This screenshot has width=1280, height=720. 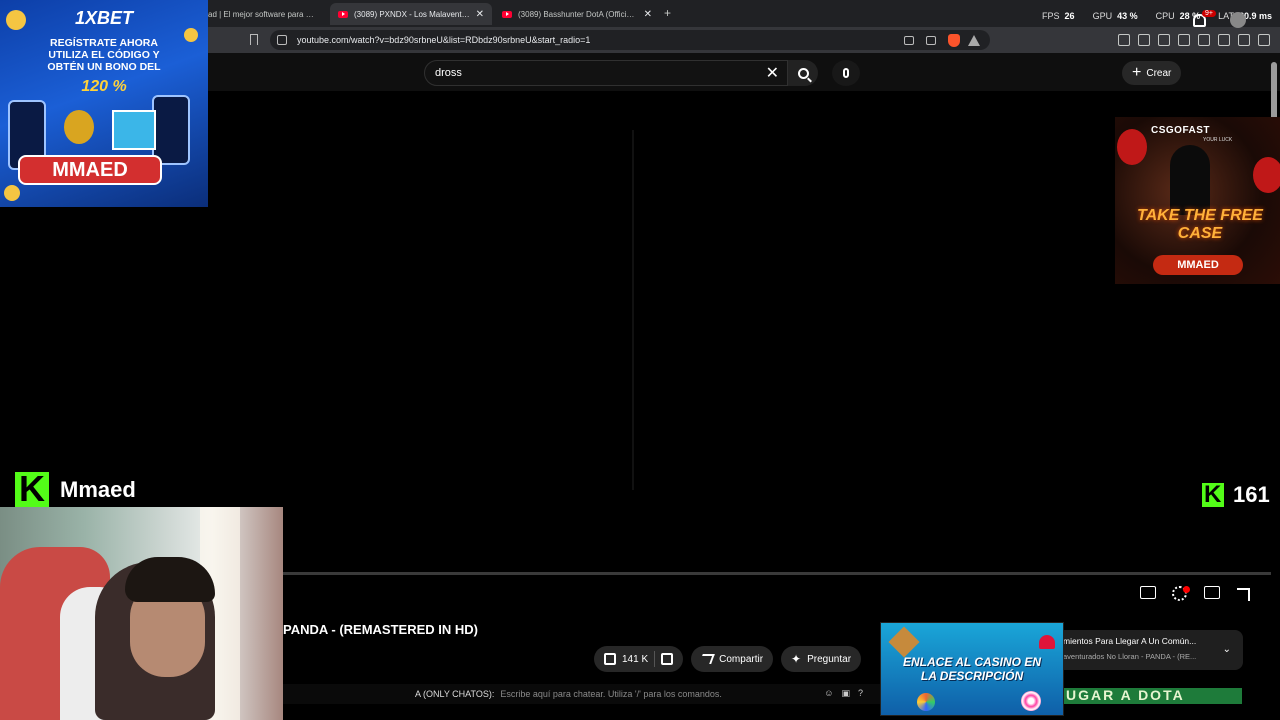 What do you see at coordinates (1274, 92) in the screenshot?
I see `page-scrollbar` at bounding box center [1274, 92].